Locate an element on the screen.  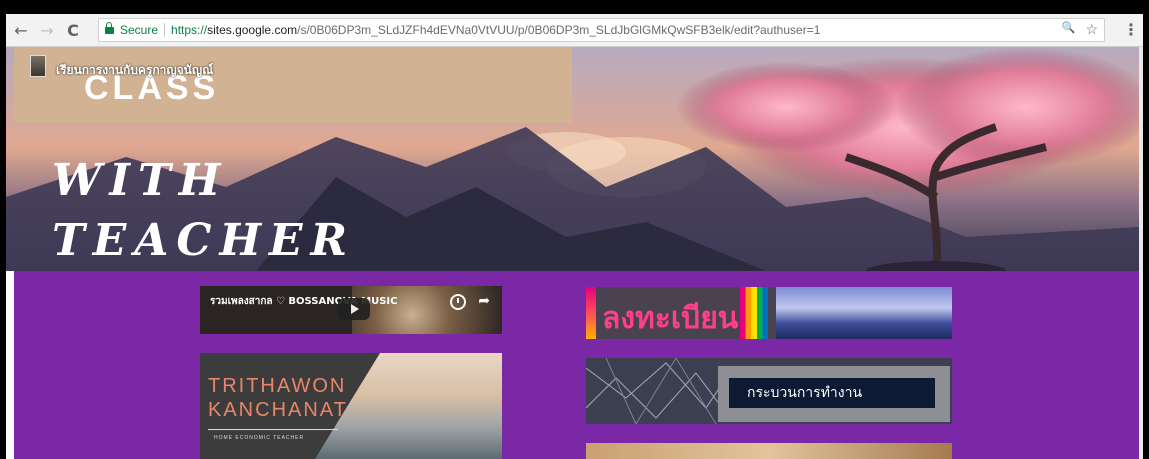
play-button-icon is located at coordinates (354, 309).